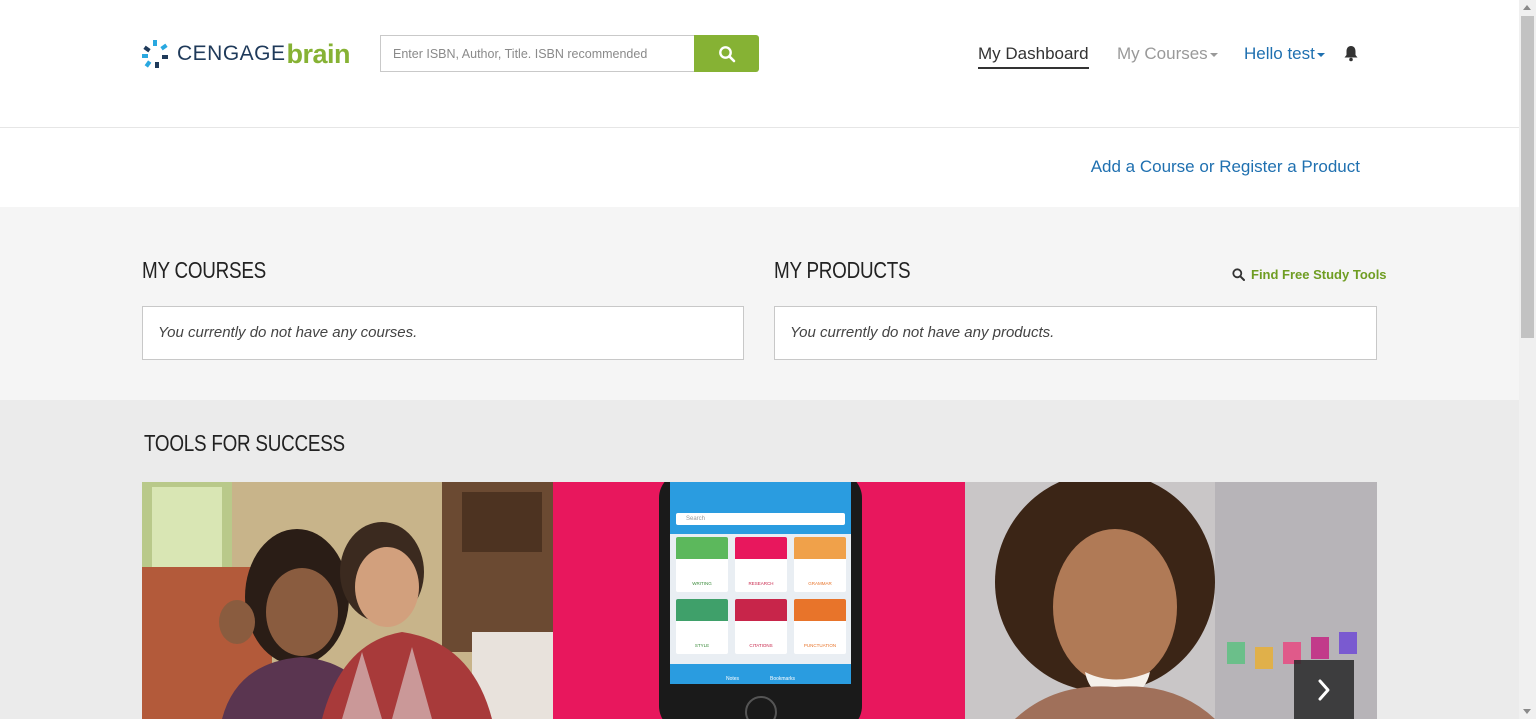 This screenshot has height=719, width=1536. What do you see at coordinates (820, 583) in the screenshot?
I see `app-tile-label: GRAMMAR` at bounding box center [820, 583].